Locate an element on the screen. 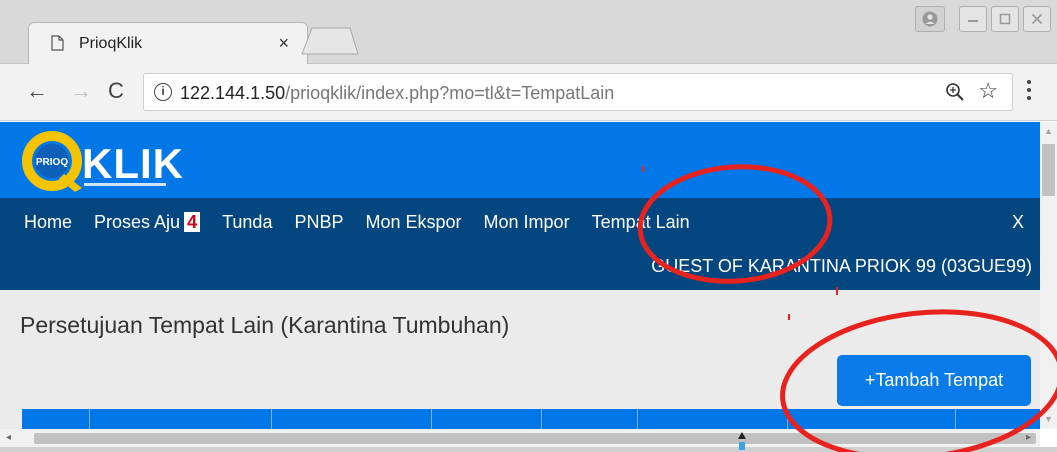 The width and height of the screenshot is (1057, 452). user-info: GUEST OF KARANTINA PRIOK 99 (03GUE99) is located at coordinates (841, 266).